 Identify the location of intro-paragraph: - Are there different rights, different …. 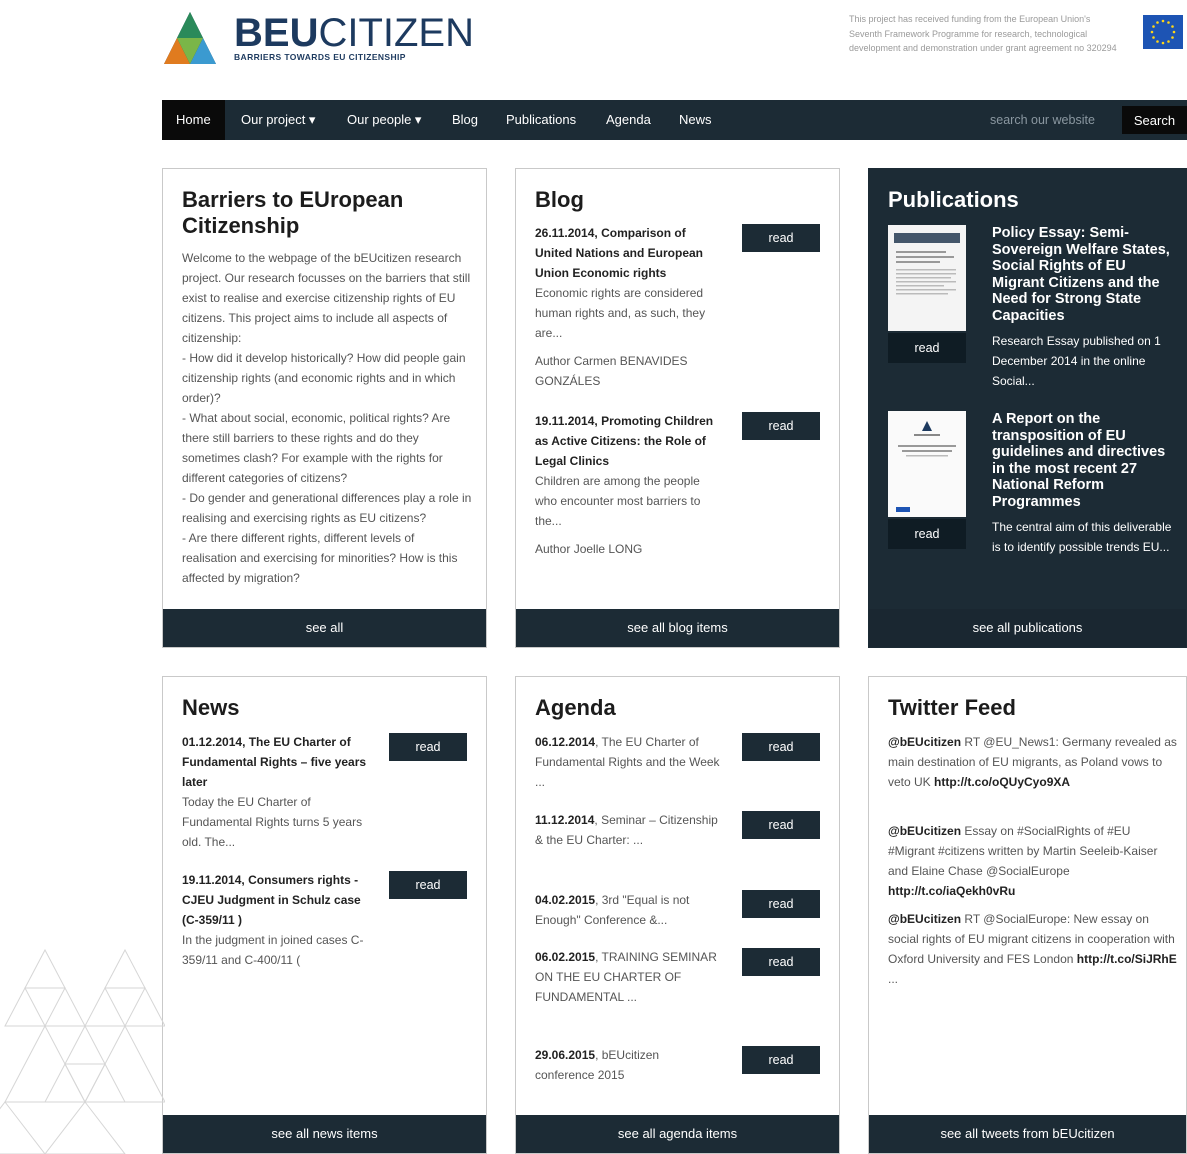
(320, 558).